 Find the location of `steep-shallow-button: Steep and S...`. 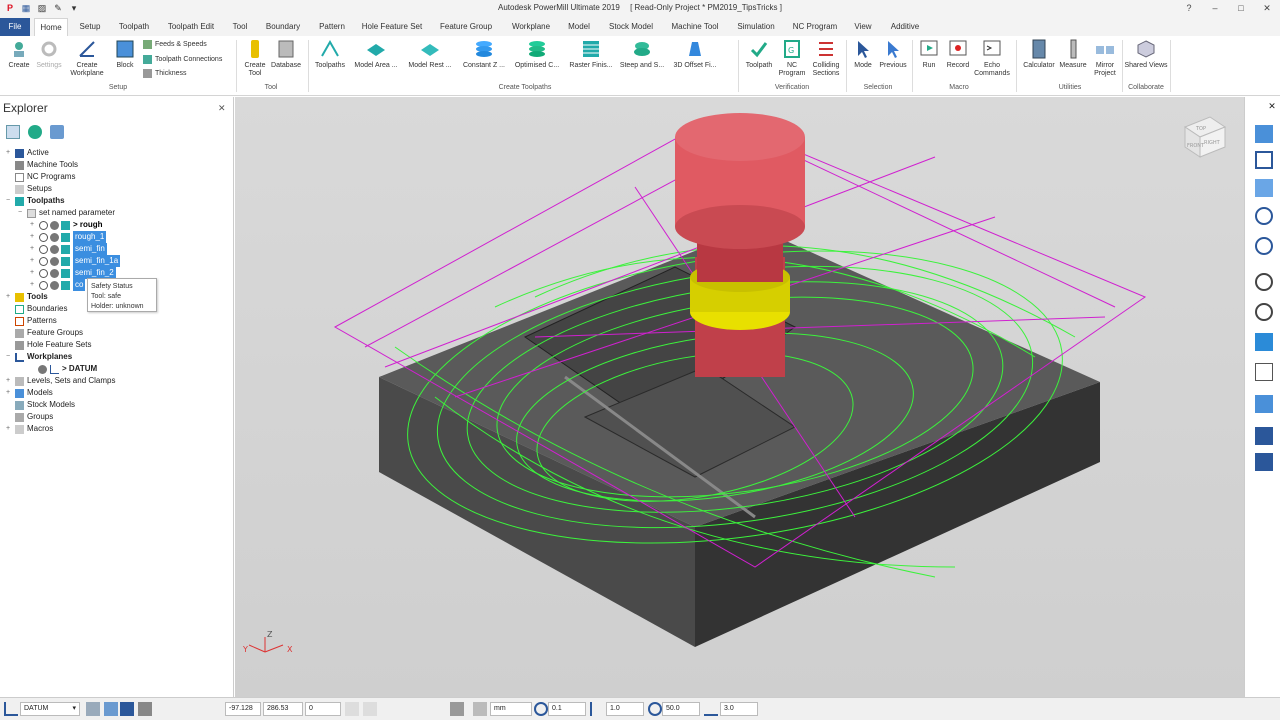

steep-shallow-button: Steep and S... is located at coordinates (642, 54).